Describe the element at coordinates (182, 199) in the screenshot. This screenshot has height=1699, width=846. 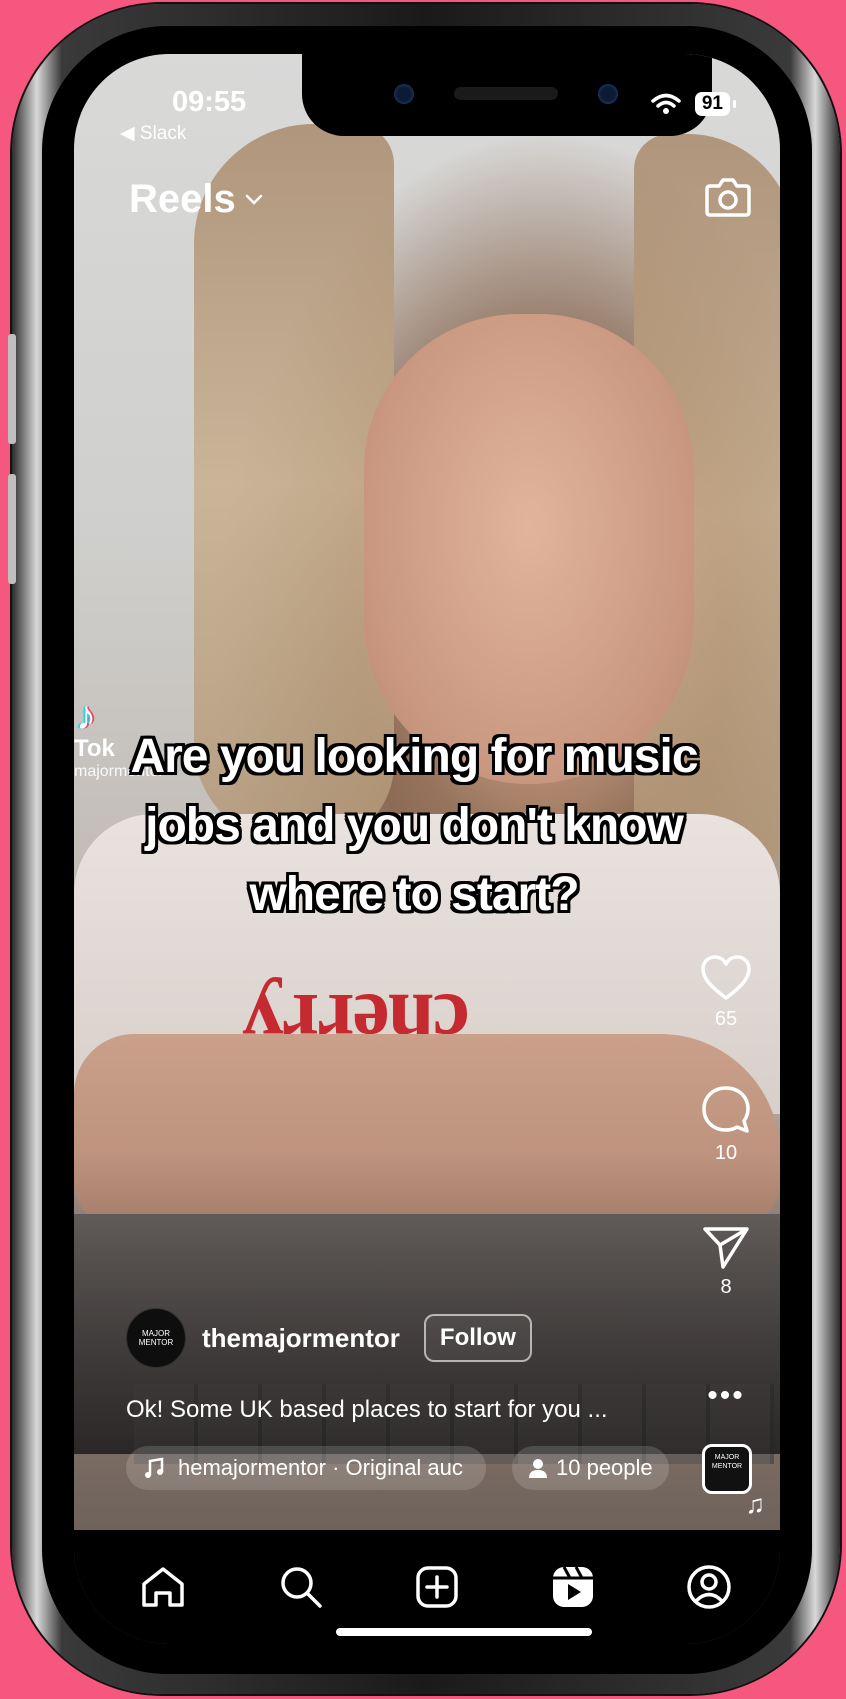
I see `page-title: Reels` at that location.